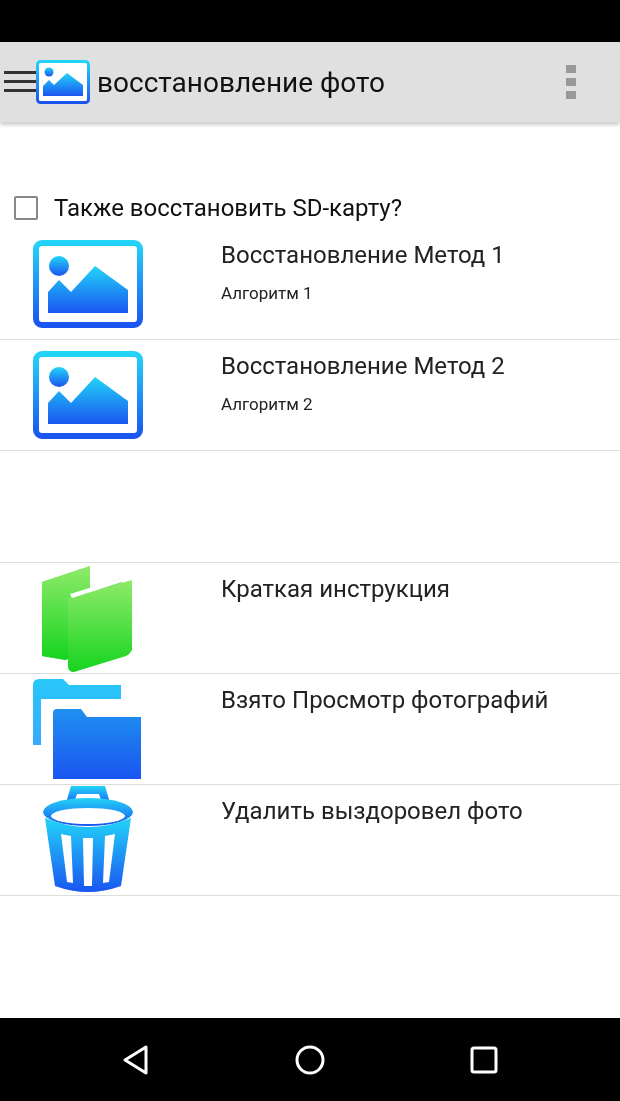 This screenshot has height=1101, width=620. I want to click on list-item: Удалить выздоровел фото, so click(310, 840).